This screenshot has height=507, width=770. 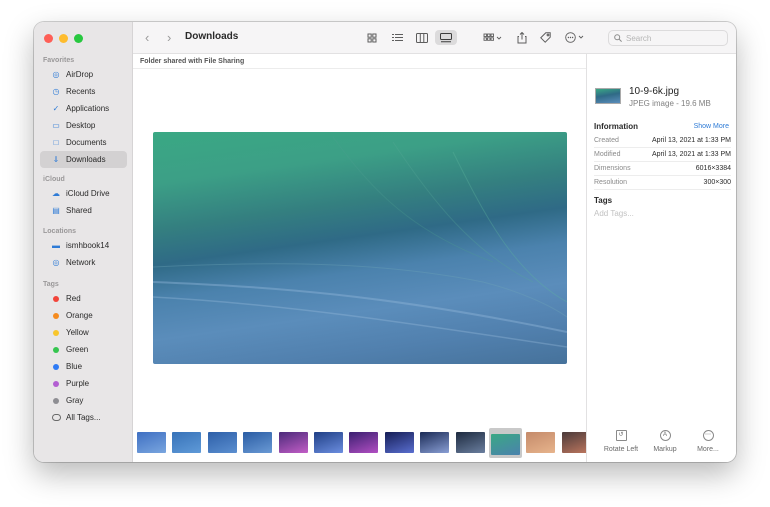 I want to click on markup-button: A Markup, so click(x=665, y=441).